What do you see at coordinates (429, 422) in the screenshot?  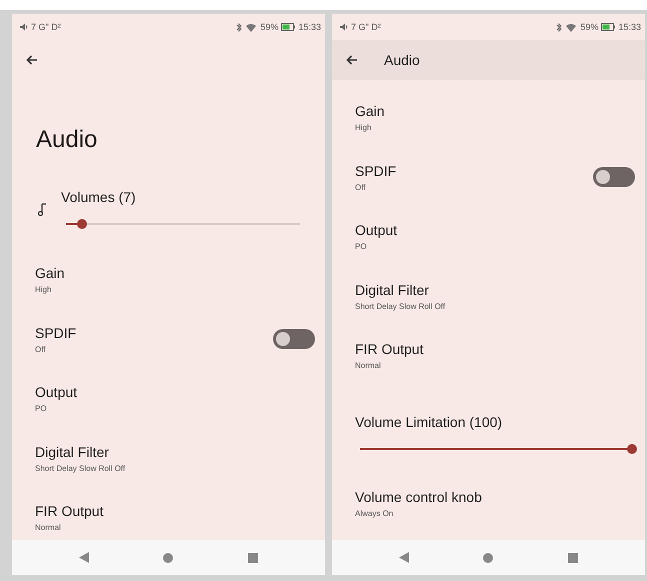 I see `slider-label: Volume Limitation (100)` at bounding box center [429, 422].